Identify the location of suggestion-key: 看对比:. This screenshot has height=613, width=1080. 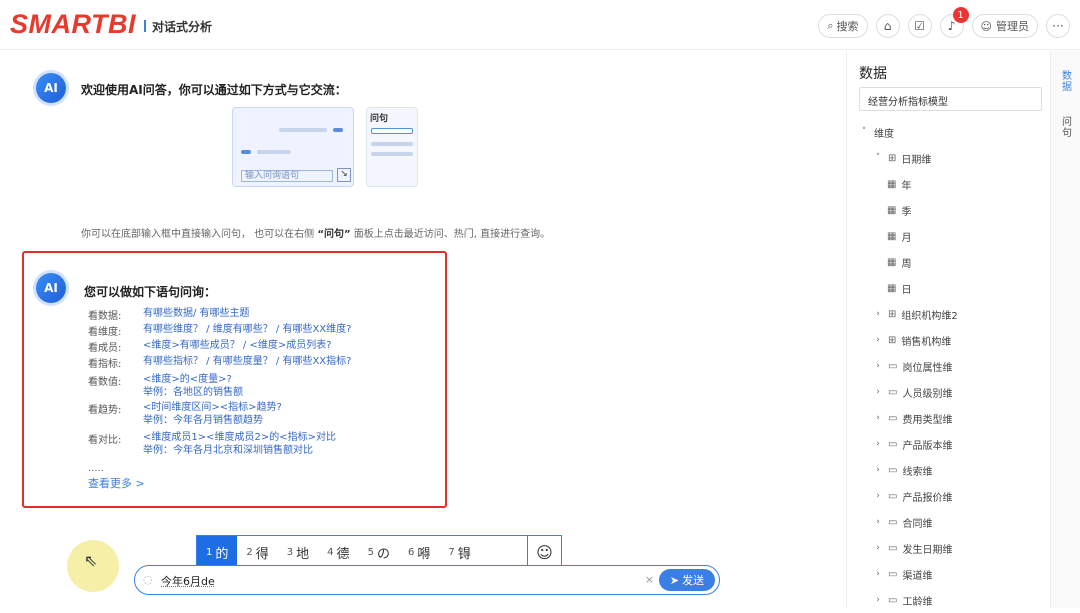
(105, 440).